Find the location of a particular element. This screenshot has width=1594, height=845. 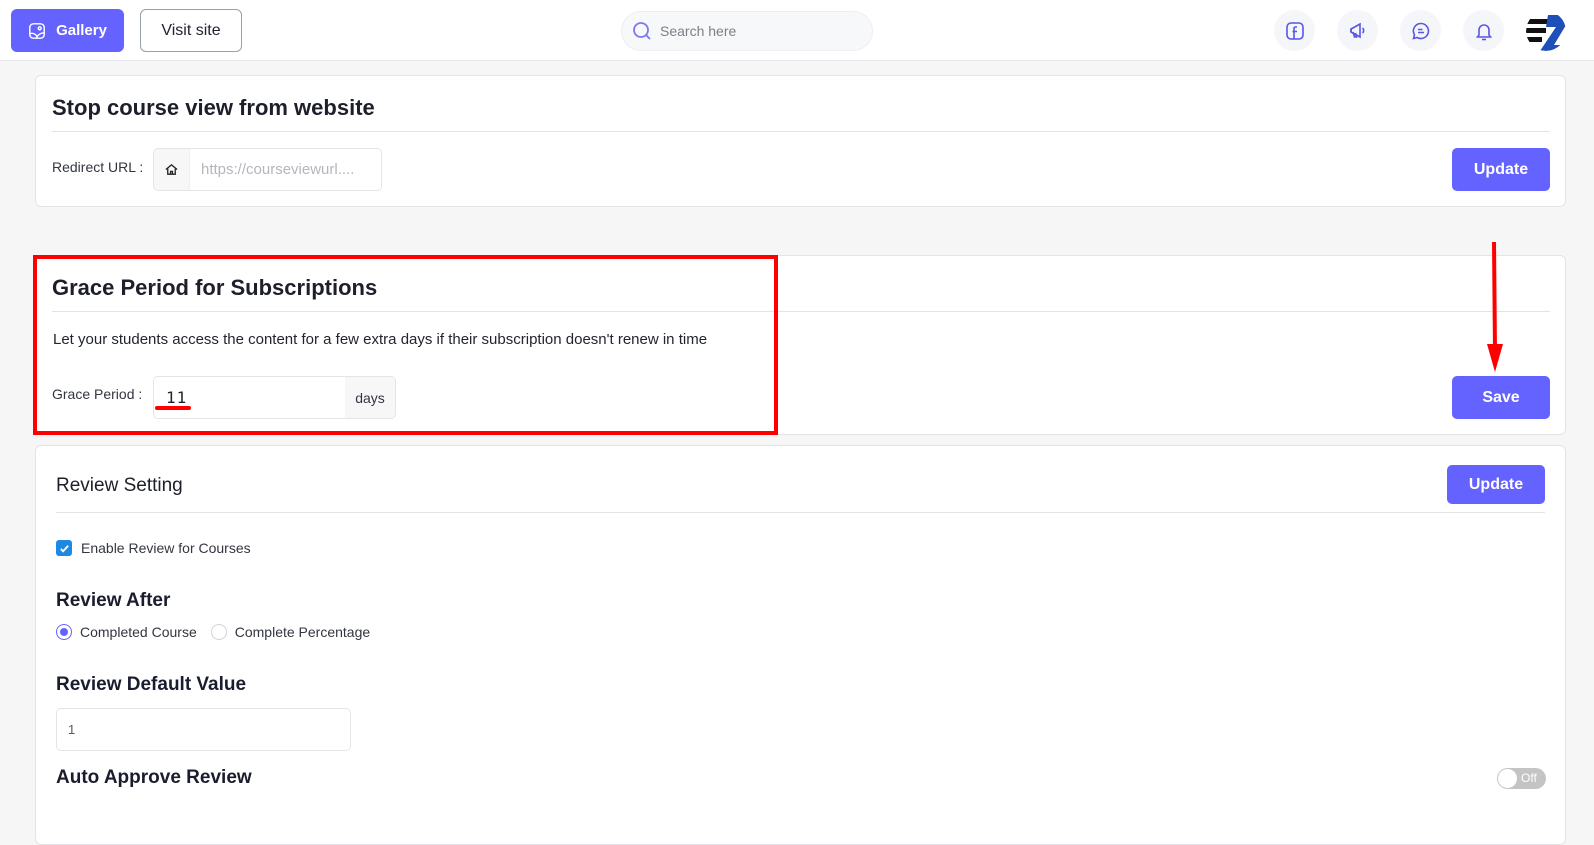

update-review-label: Update is located at coordinates (1496, 484).